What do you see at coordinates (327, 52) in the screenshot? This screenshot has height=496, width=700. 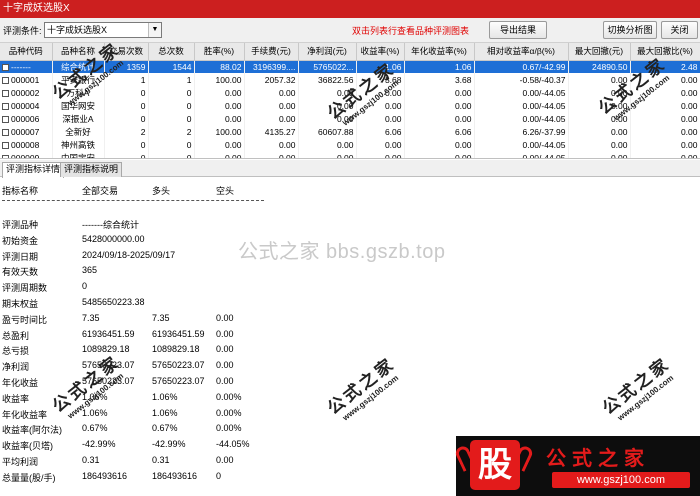 I see `column-header: 净利润(元)` at bounding box center [327, 52].